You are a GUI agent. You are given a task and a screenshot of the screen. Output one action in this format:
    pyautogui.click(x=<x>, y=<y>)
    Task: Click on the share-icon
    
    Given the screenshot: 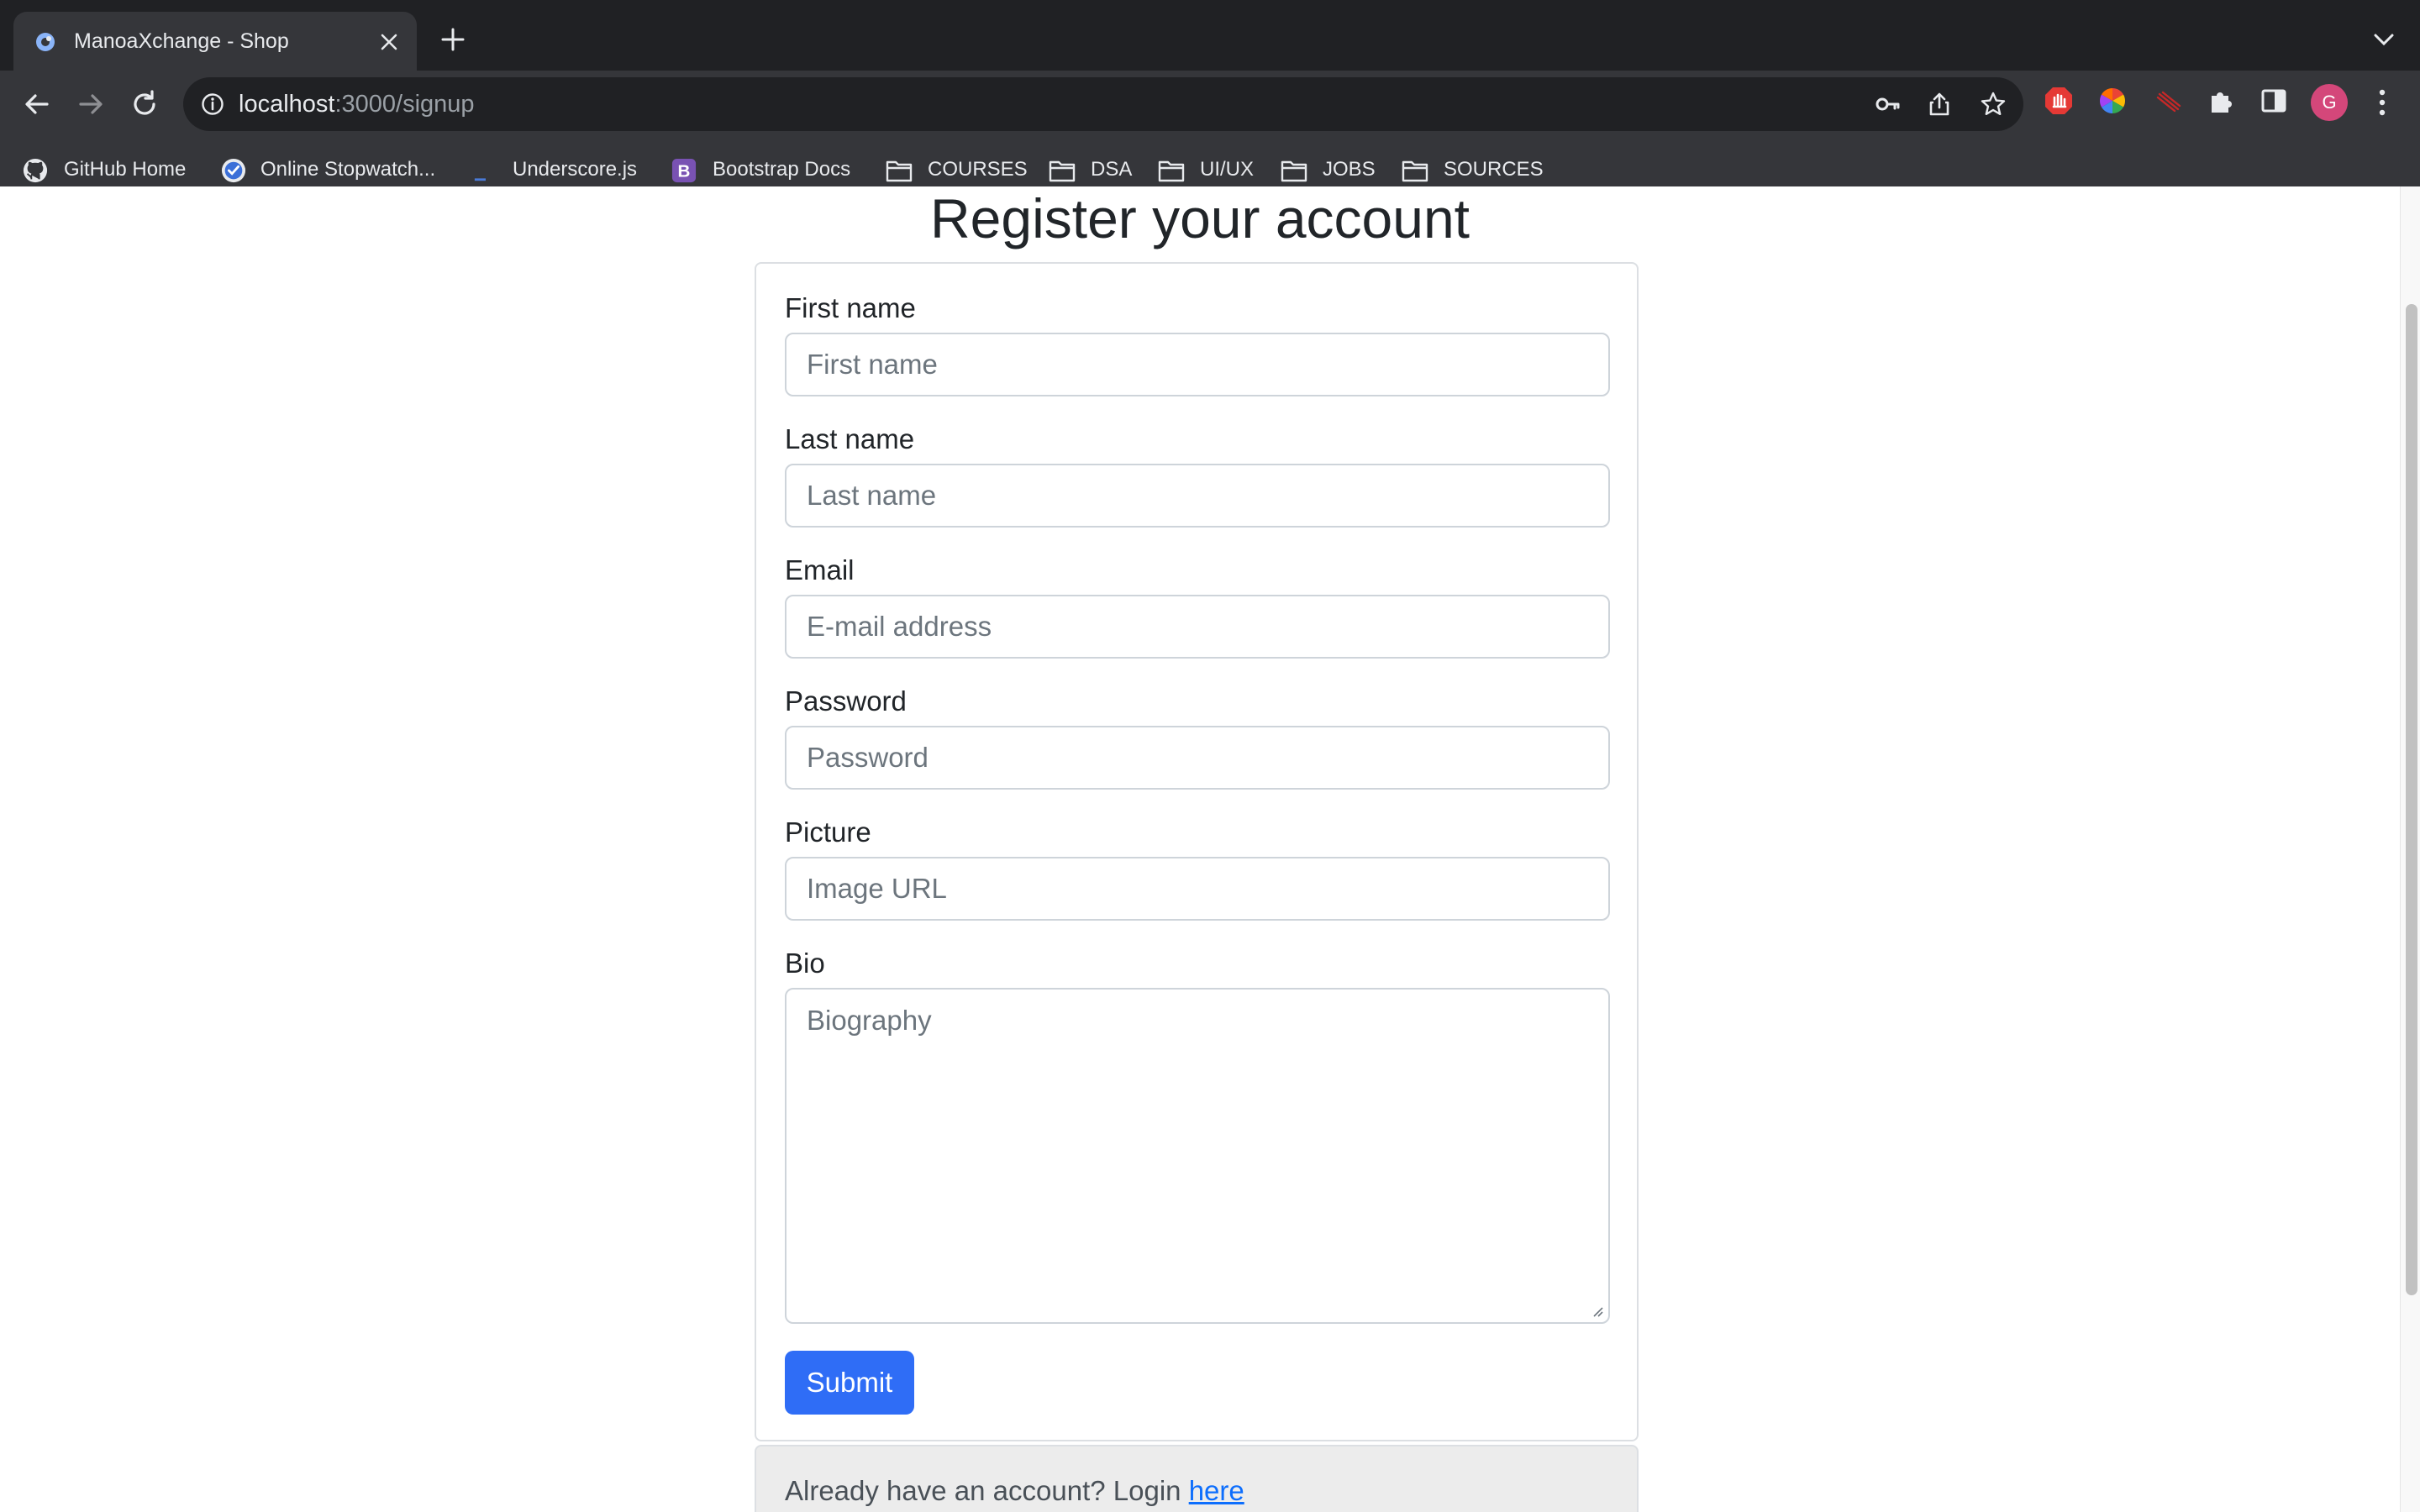 What is the action you would take?
    pyautogui.click(x=1939, y=104)
    